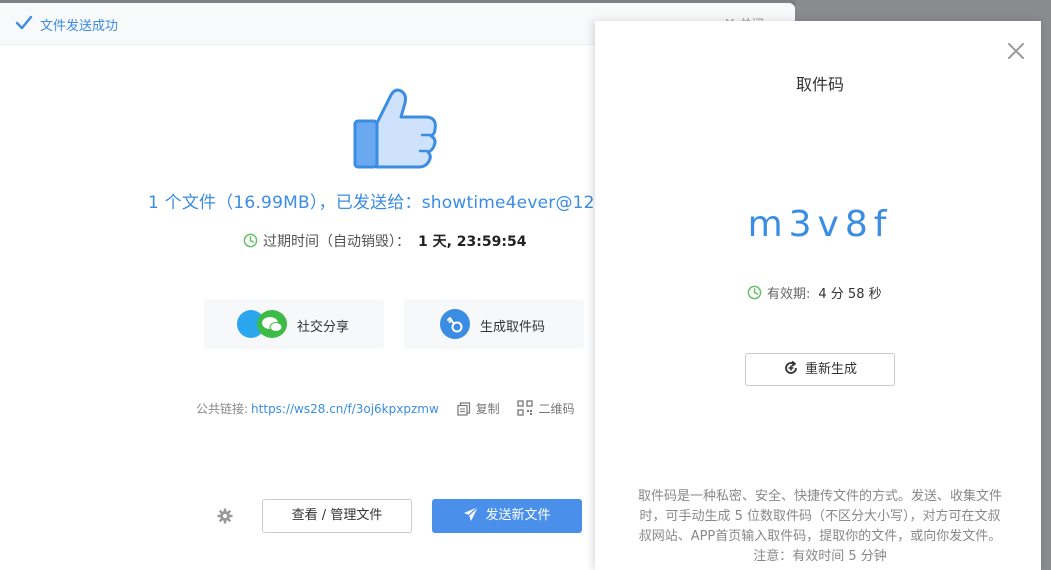  I want to click on thumbs-up-icon, so click(395, 128).